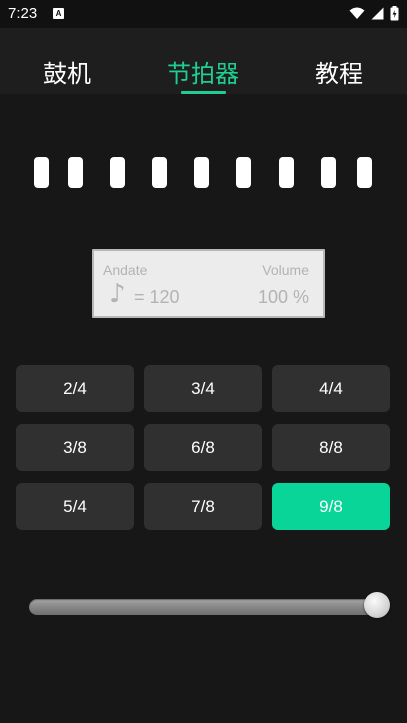 This screenshot has width=407, height=723. What do you see at coordinates (377, 13) in the screenshot?
I see `cellular-signal-icon` at bounding box center [377, 13].